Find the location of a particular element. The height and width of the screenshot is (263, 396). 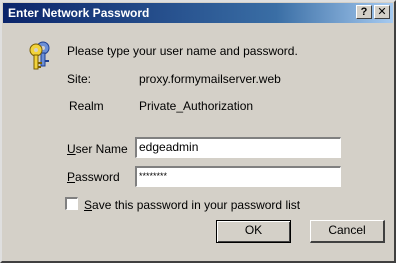

realm-label: Realm is located at coordinates (86, 106).